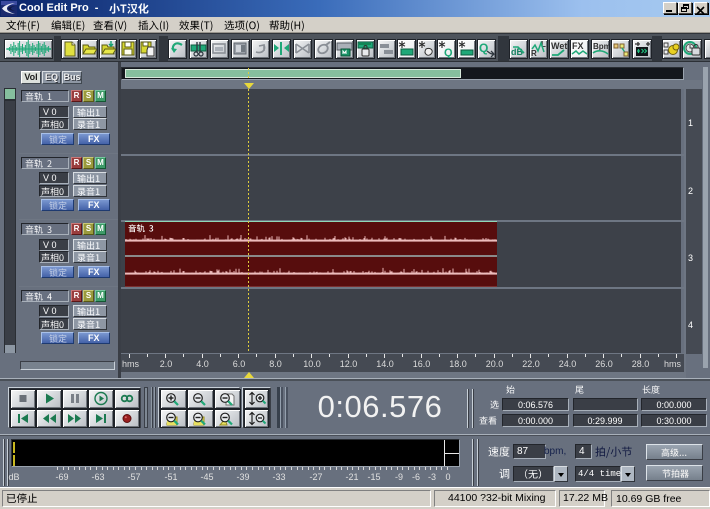  I want to click on svg-text: R, so click(534, 53).